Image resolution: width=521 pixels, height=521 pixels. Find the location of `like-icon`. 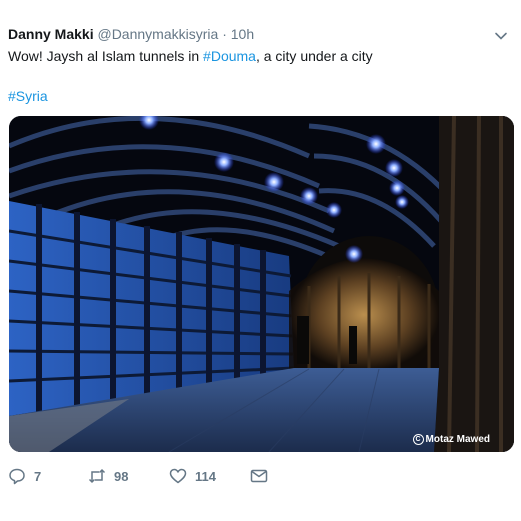

like-icon is located at coordinates (178, 476).